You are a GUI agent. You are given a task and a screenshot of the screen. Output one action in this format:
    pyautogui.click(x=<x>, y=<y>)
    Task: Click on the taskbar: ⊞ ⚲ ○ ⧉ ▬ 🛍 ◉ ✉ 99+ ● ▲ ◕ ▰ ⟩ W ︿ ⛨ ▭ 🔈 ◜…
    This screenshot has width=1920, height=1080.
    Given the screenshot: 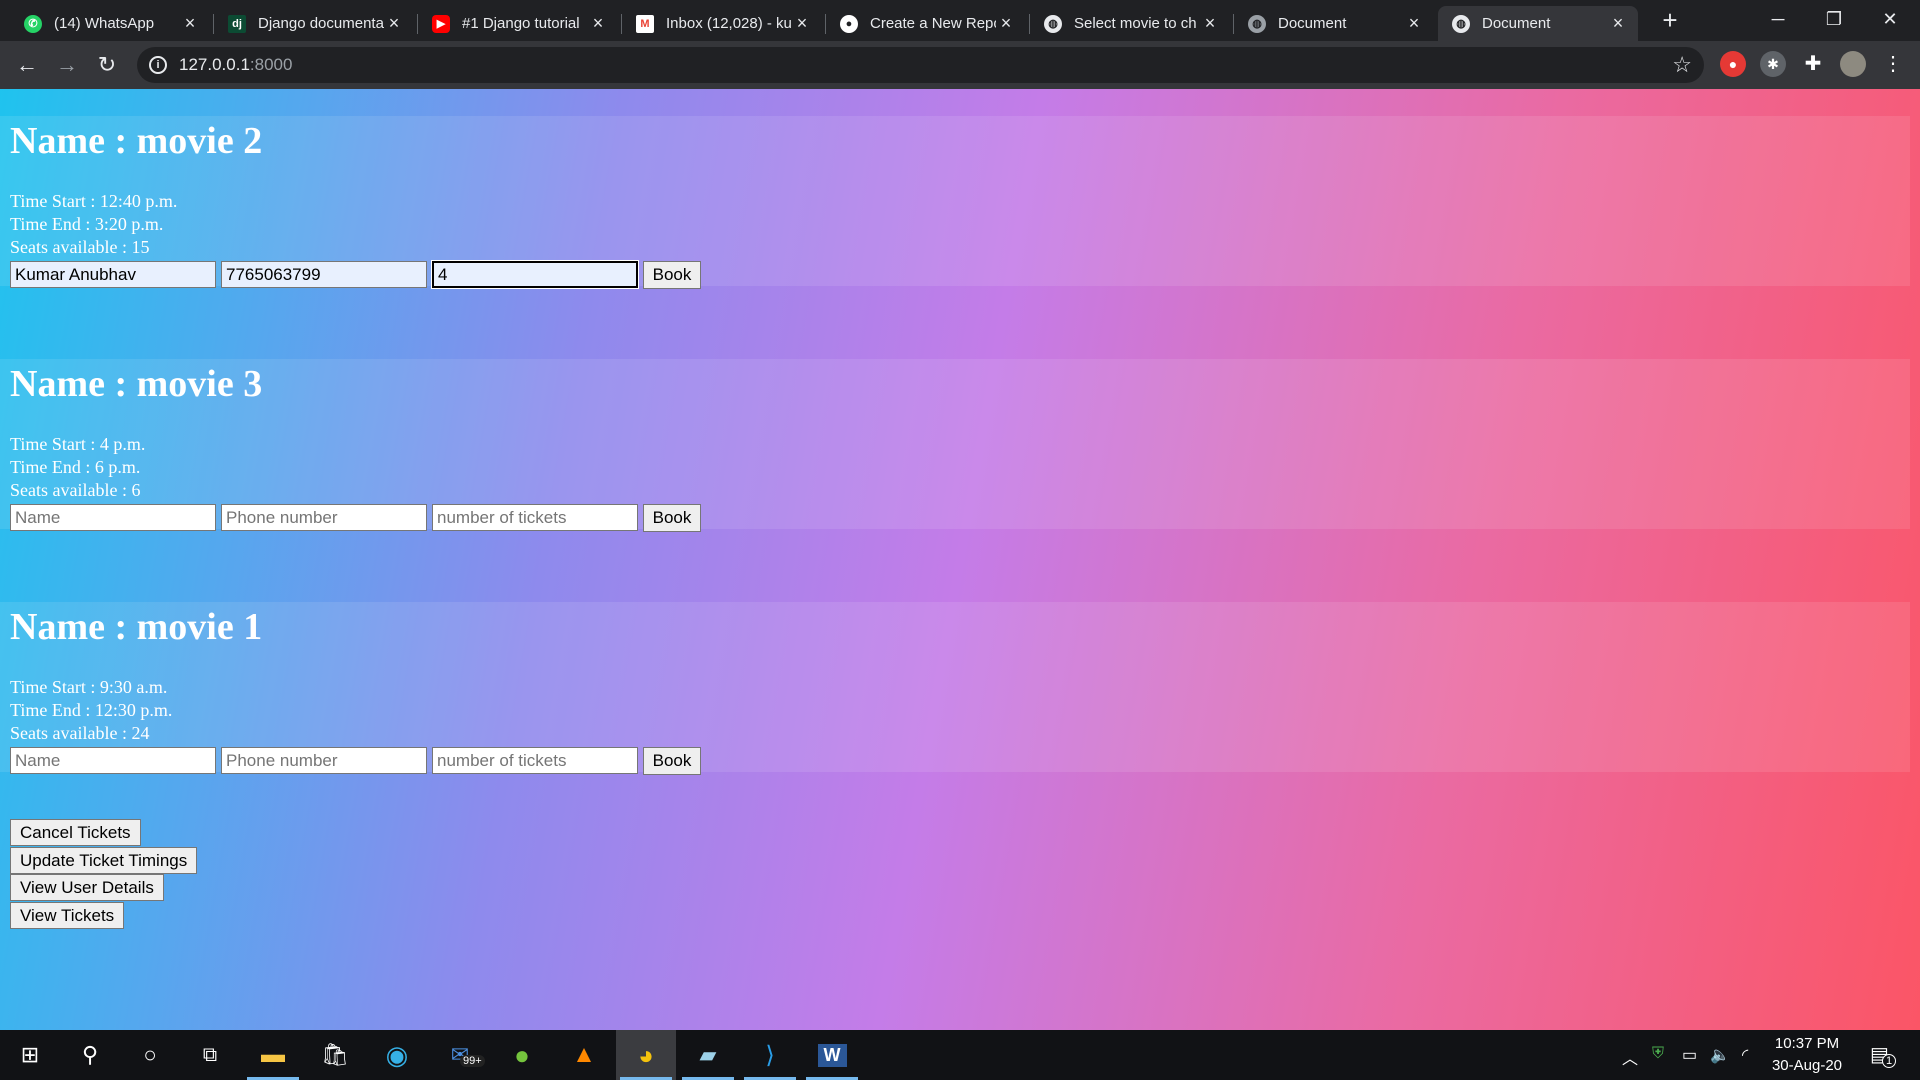 What is the action you would take?
    pyautogui.click(x=960, y=1055)
    